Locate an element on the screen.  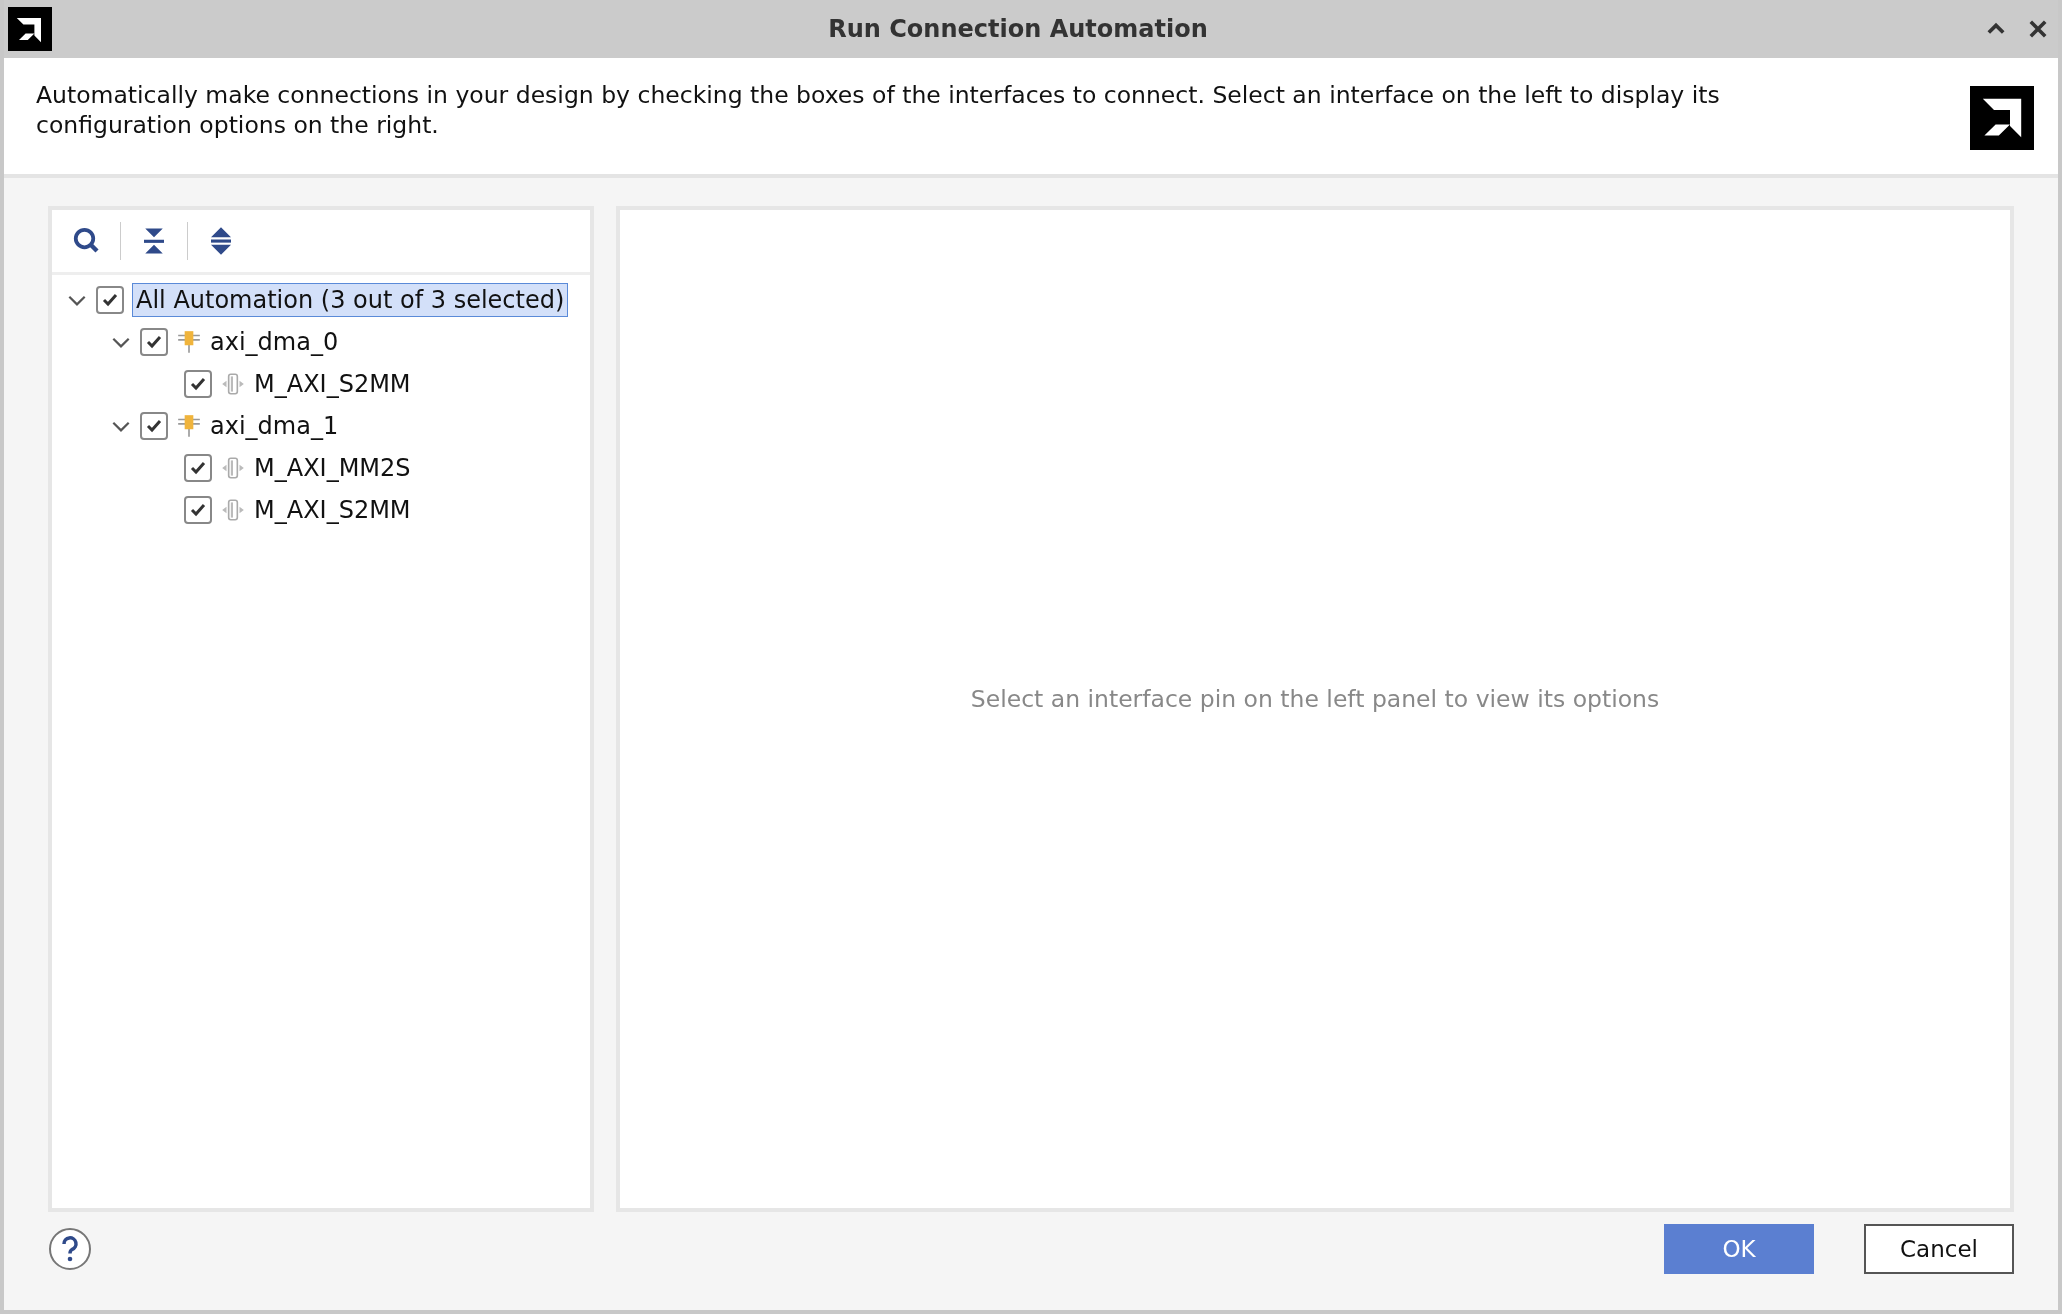
tree-item: M_AXI_MM2S is located at coordinates (332, 468).